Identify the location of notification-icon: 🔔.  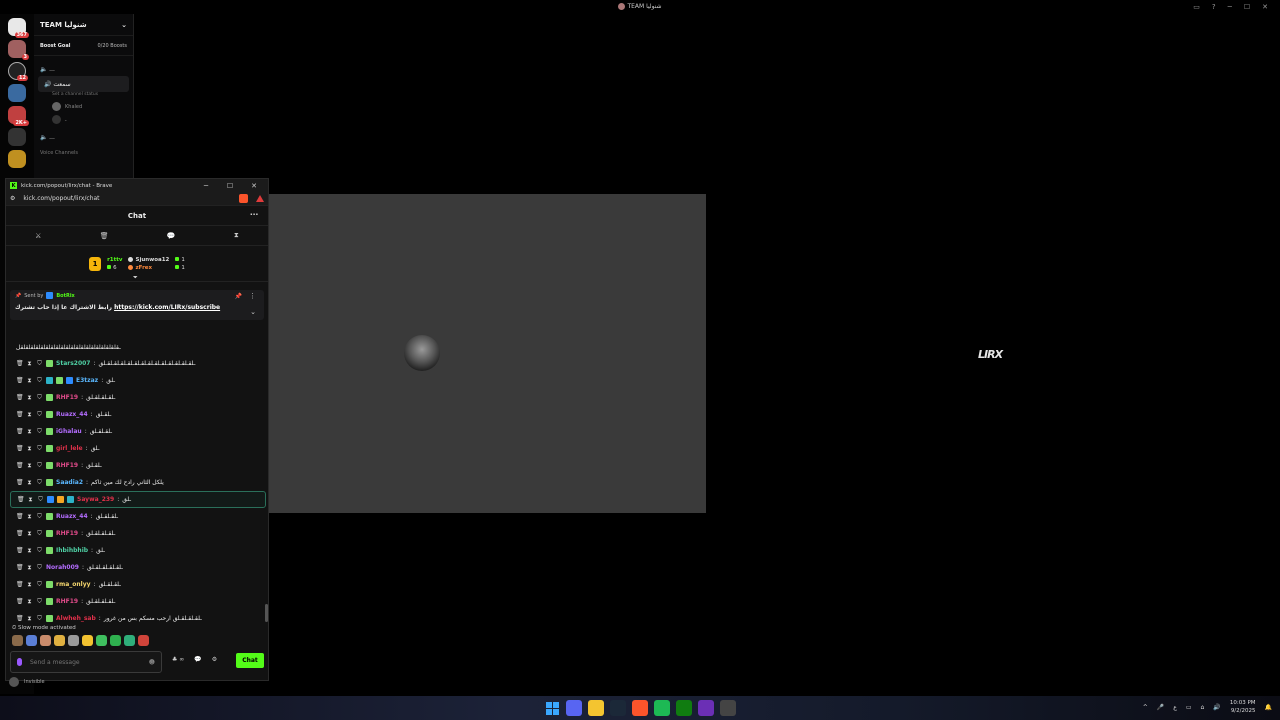
(1268, 707).